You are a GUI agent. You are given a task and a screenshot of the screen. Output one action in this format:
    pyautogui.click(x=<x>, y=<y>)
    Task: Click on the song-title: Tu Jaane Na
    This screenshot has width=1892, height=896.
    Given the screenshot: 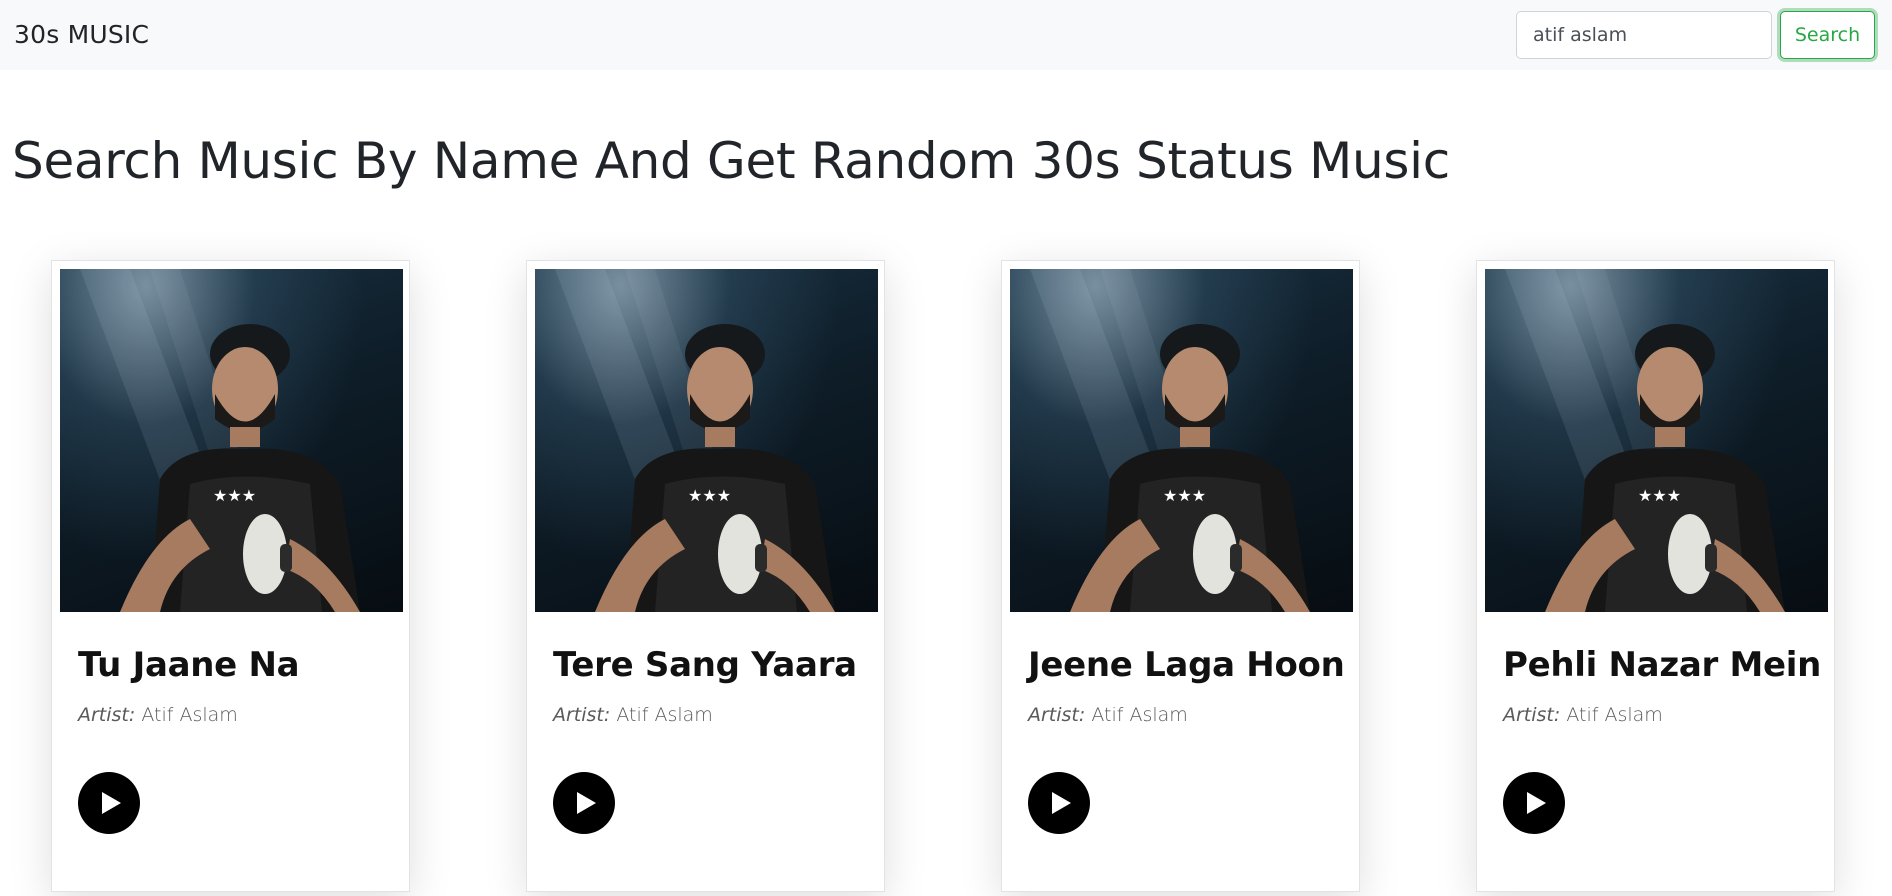 What is the action you would take?
    pyautogui.click(x=189, y=665)
    